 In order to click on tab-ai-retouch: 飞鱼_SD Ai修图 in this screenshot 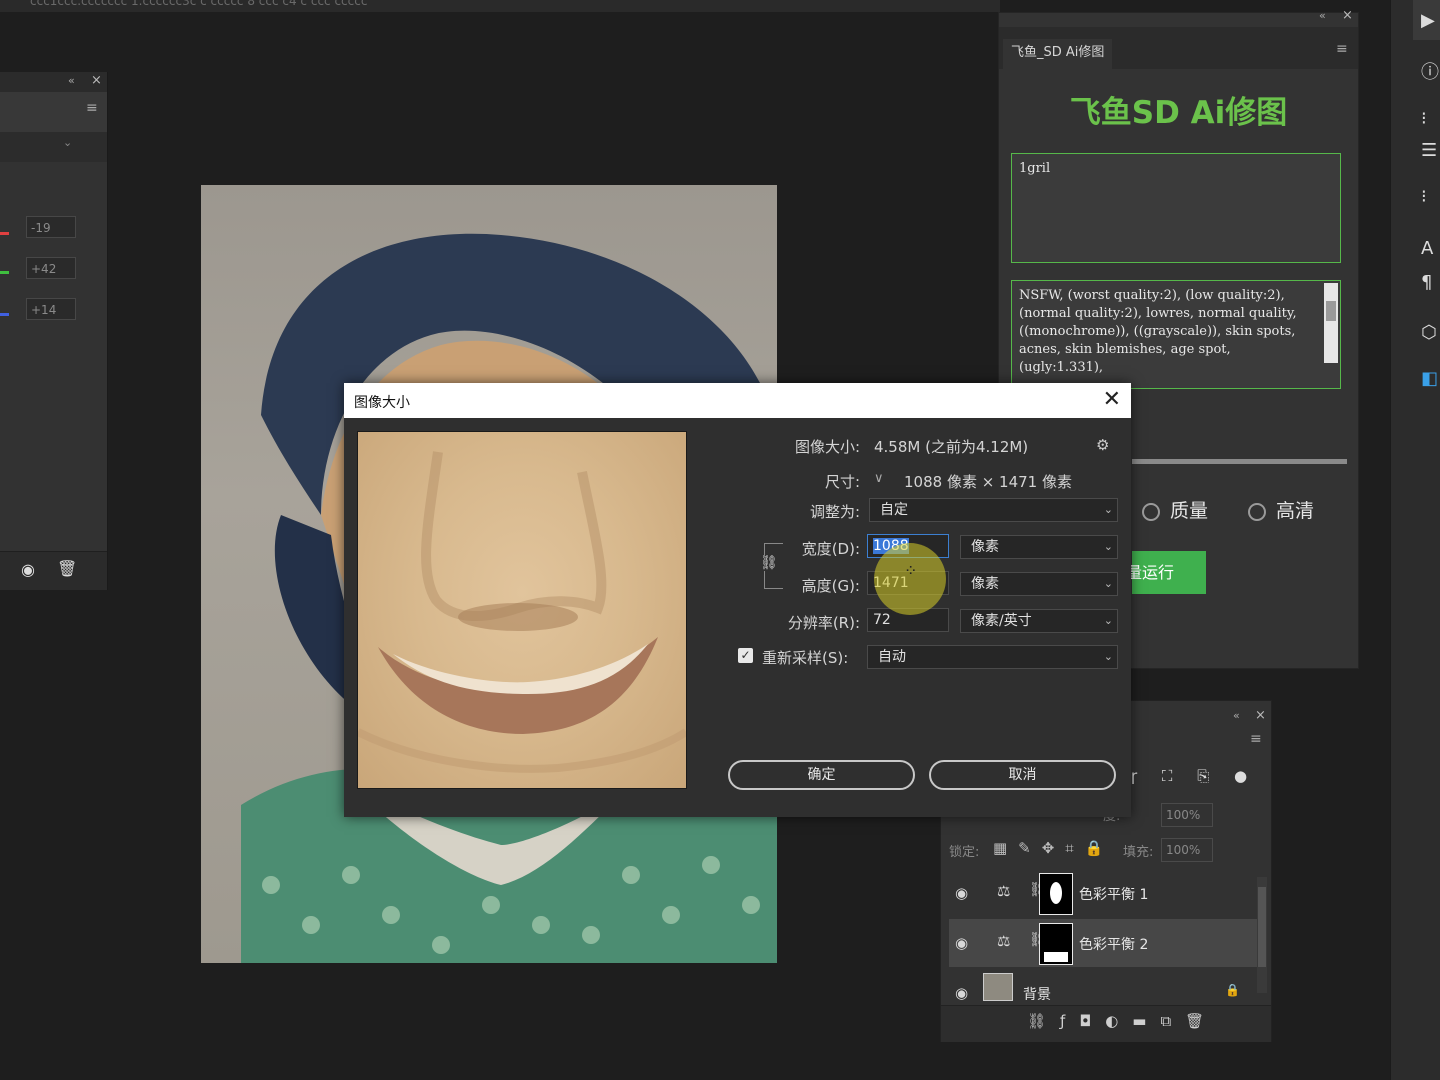, I will do `click(1058, 54)`.